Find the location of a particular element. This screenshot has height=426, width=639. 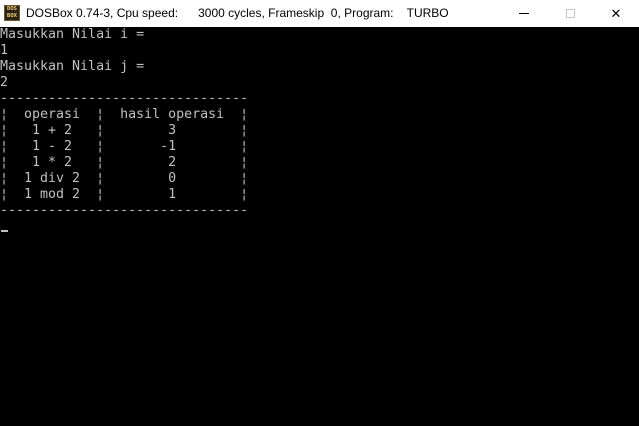

text-cursor is located at coordinates (4, 231).